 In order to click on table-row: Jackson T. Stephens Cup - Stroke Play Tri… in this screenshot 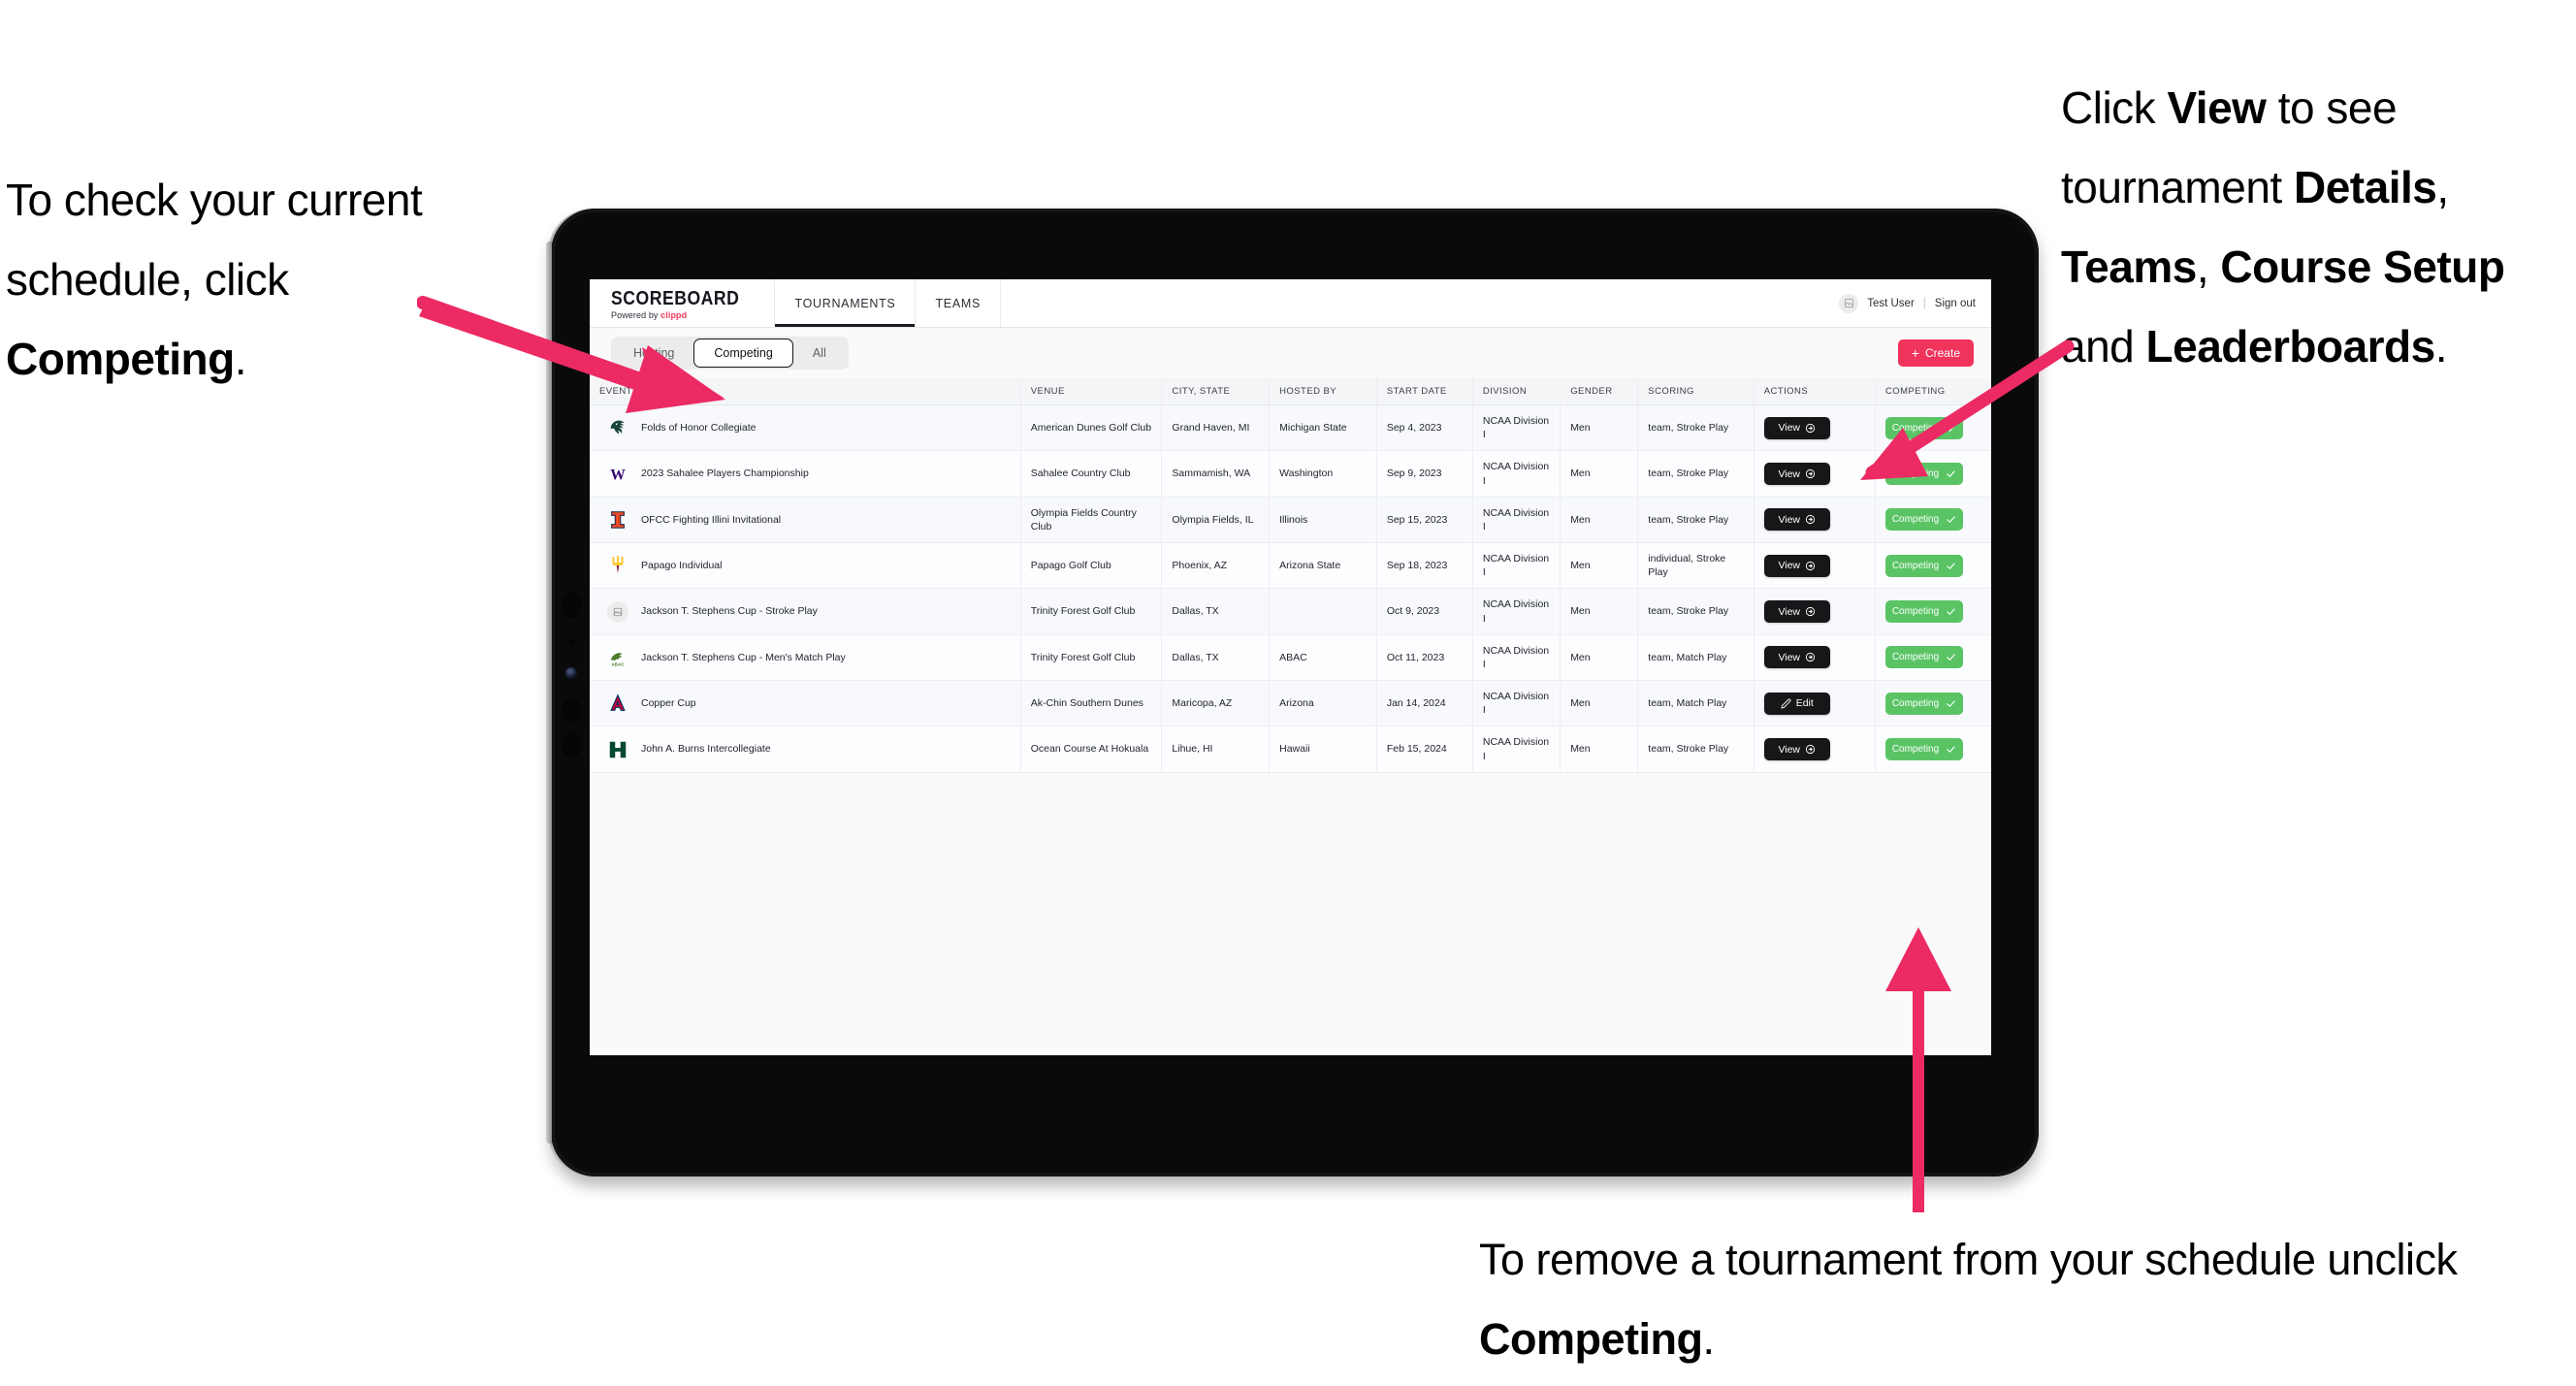, I will do `click(1290, 611)`.